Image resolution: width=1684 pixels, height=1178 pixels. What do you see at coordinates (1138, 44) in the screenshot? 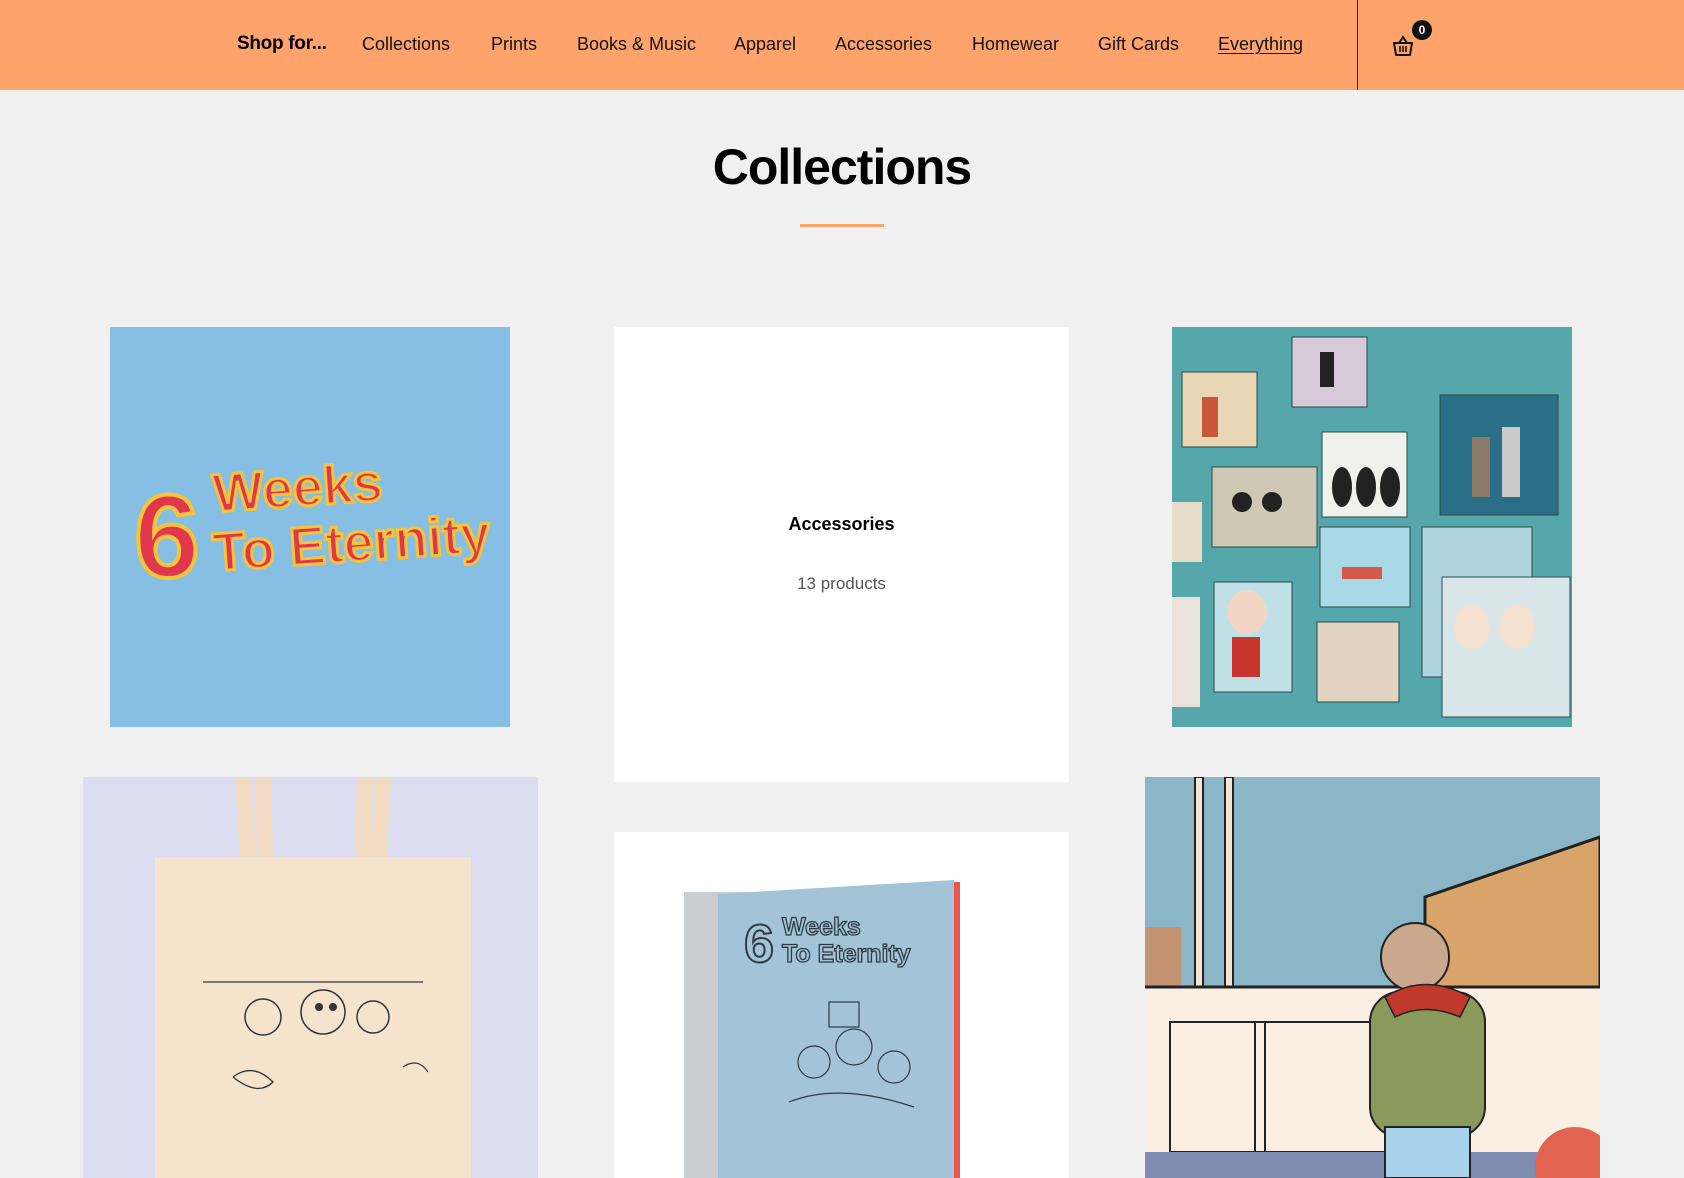
I see `nav-item-gift-cards: Gift Cards` at bounding box center [1138, 44].